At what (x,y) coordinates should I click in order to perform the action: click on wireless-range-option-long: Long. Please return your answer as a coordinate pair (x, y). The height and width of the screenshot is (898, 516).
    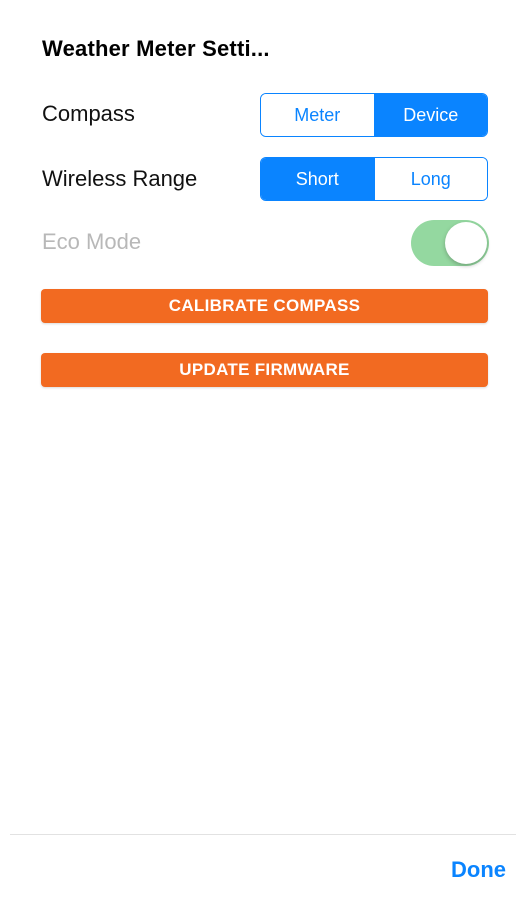
    Looking at the image, I should click on (430, 179).